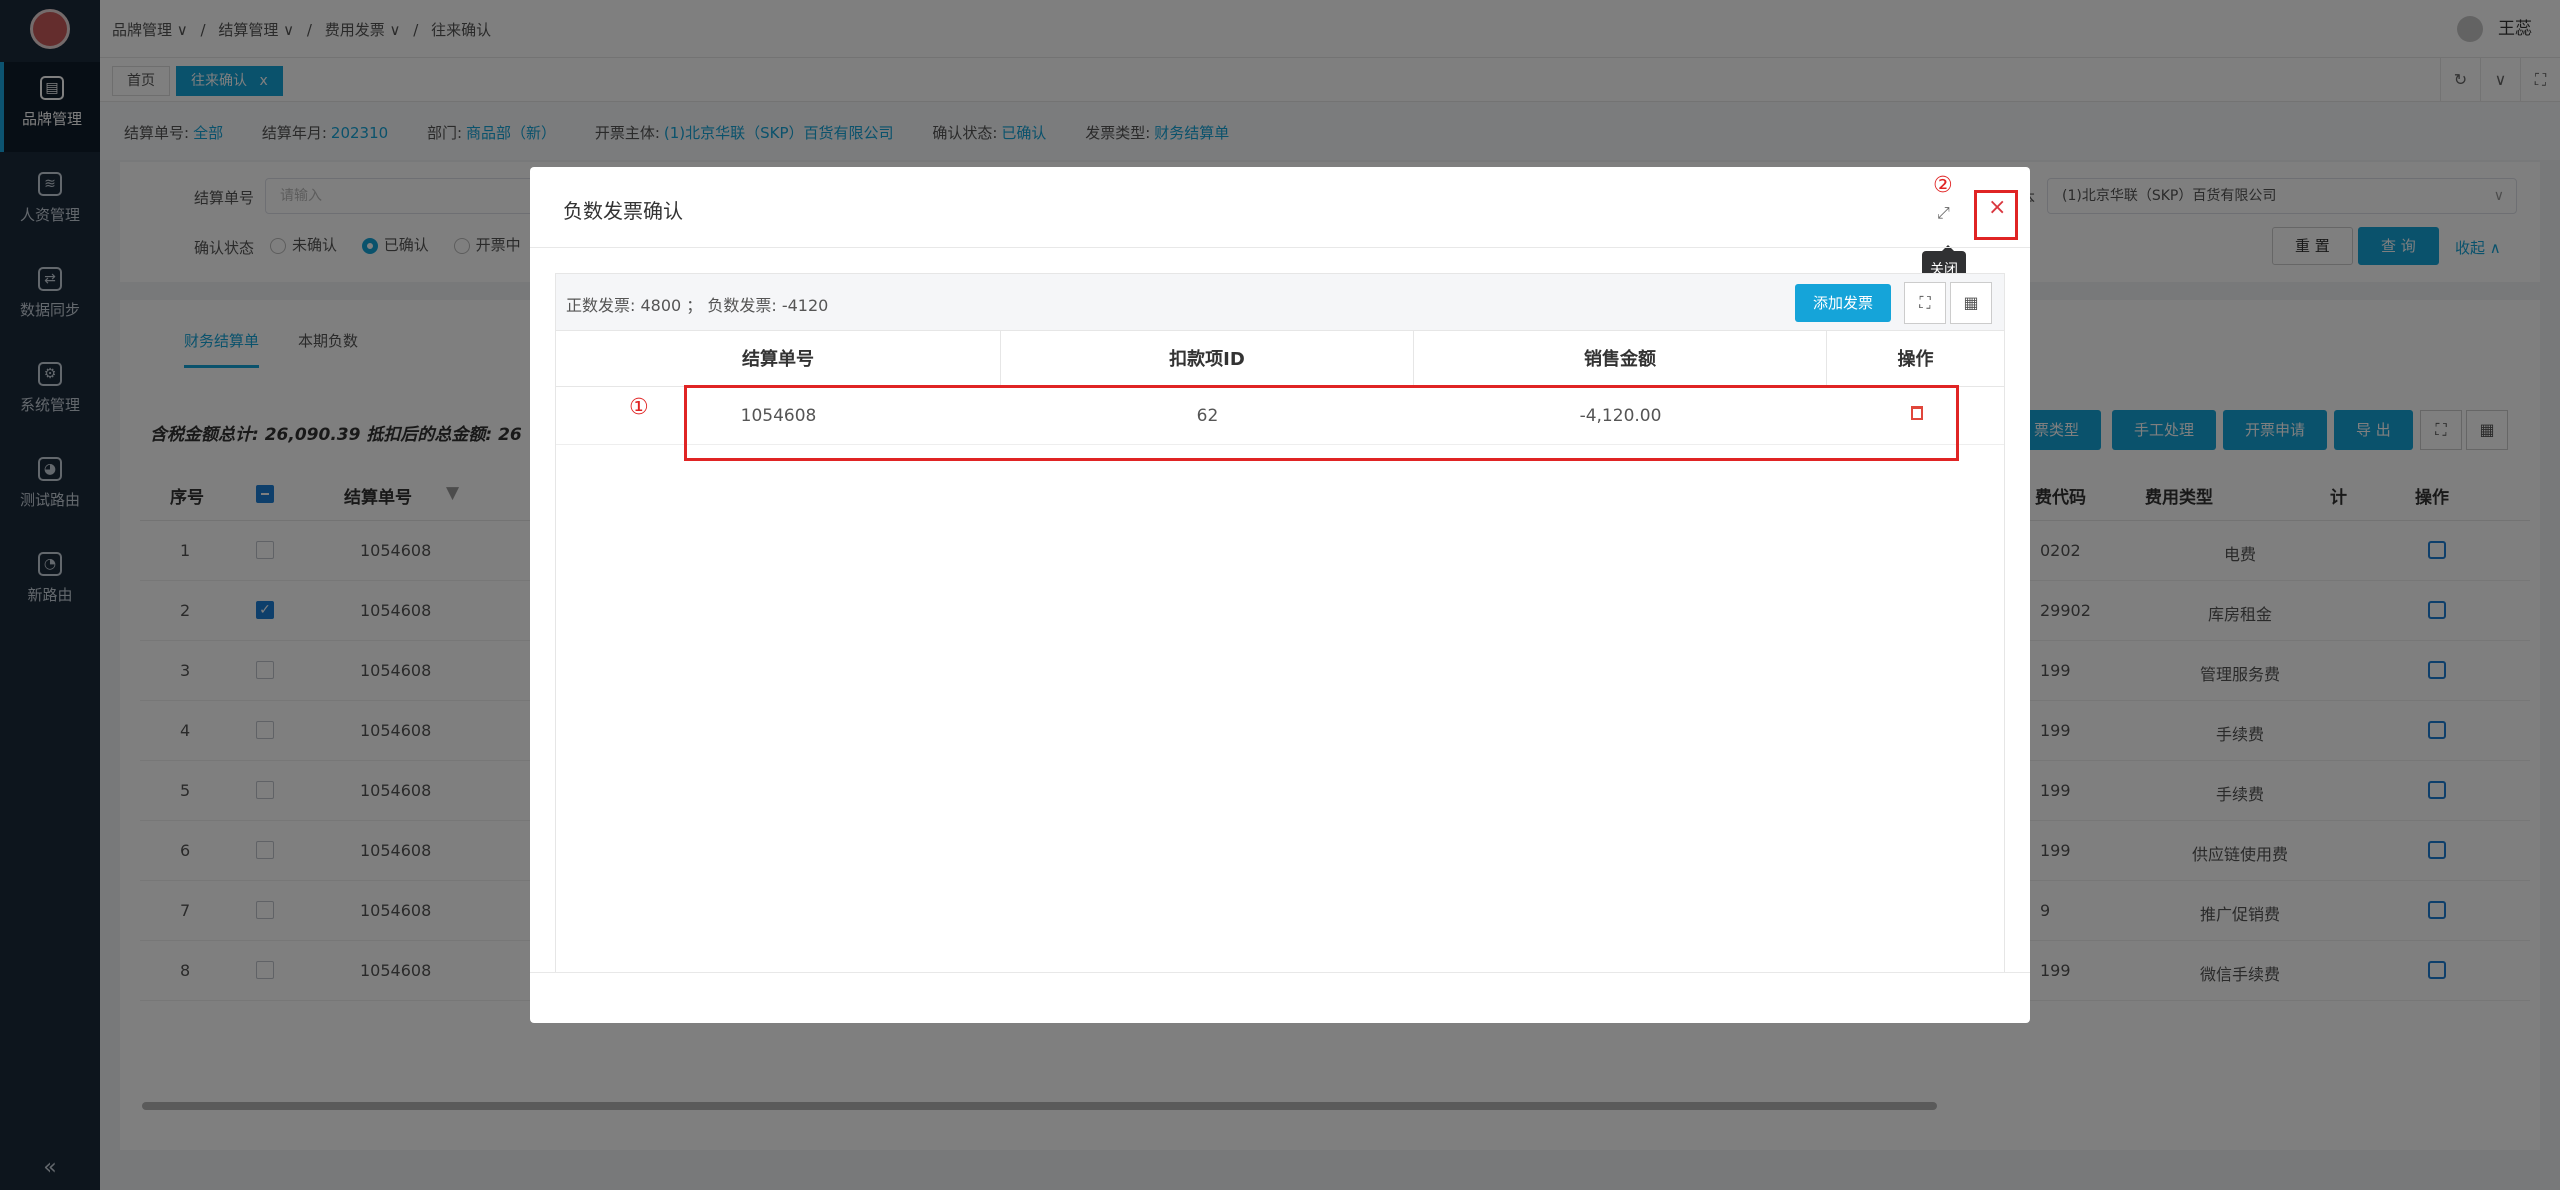 Image resolution: width=2560 pixels, height=1190 pixels. Describe the element at coordinates (1997, 207) in the screenshot. I see `close-icon: ×` at that location.